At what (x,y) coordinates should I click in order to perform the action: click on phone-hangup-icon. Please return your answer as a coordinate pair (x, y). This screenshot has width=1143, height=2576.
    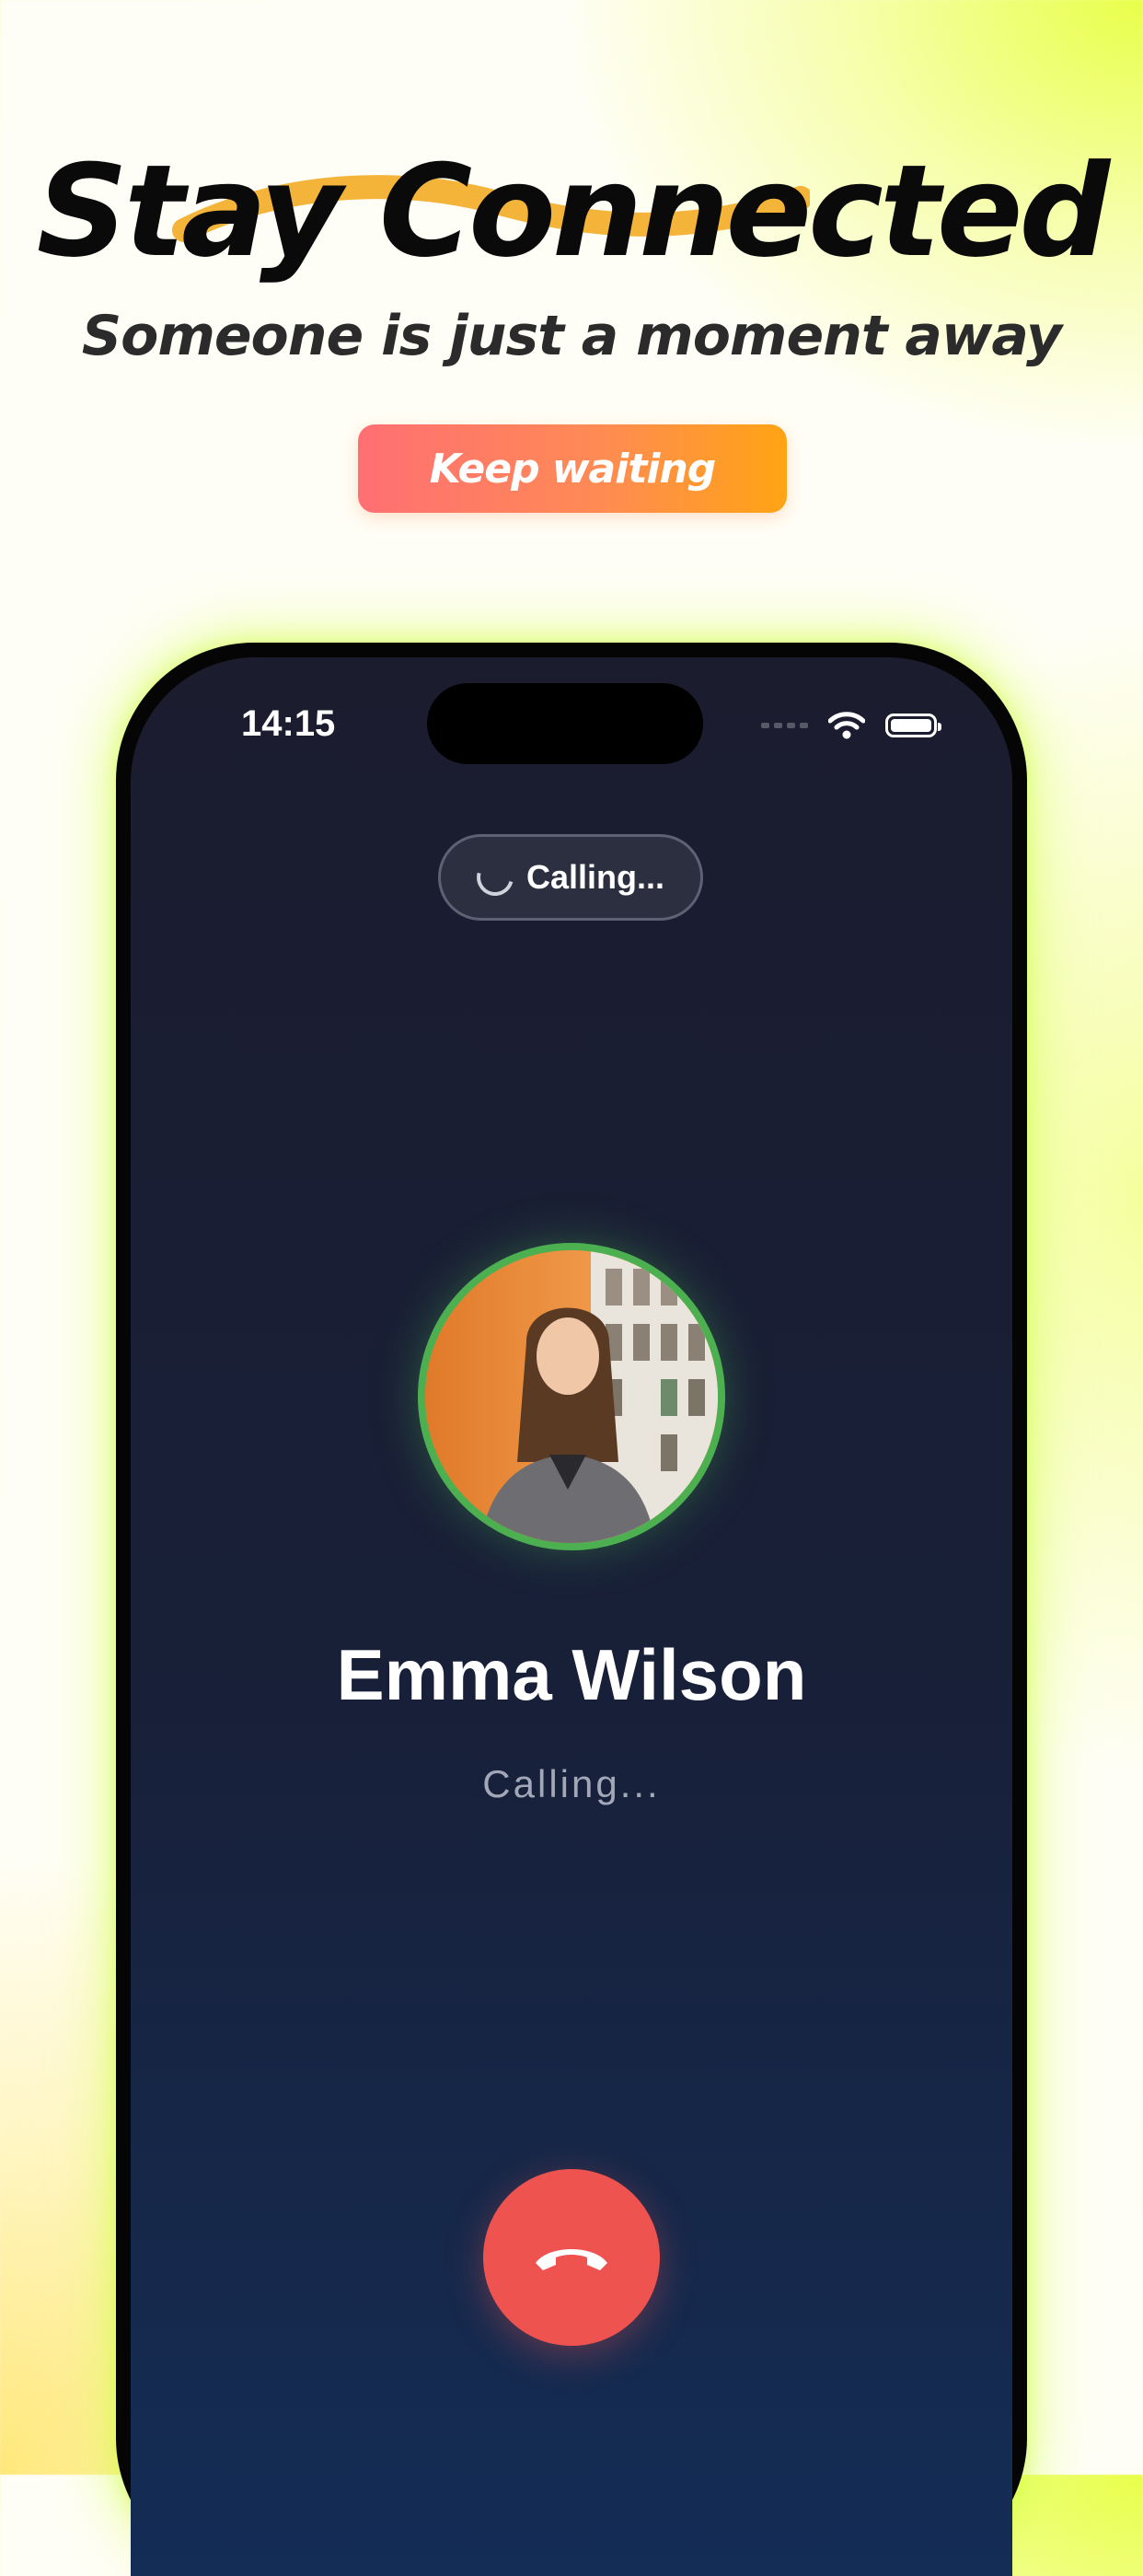
    Looking at the image, I should click on (571, 2259).